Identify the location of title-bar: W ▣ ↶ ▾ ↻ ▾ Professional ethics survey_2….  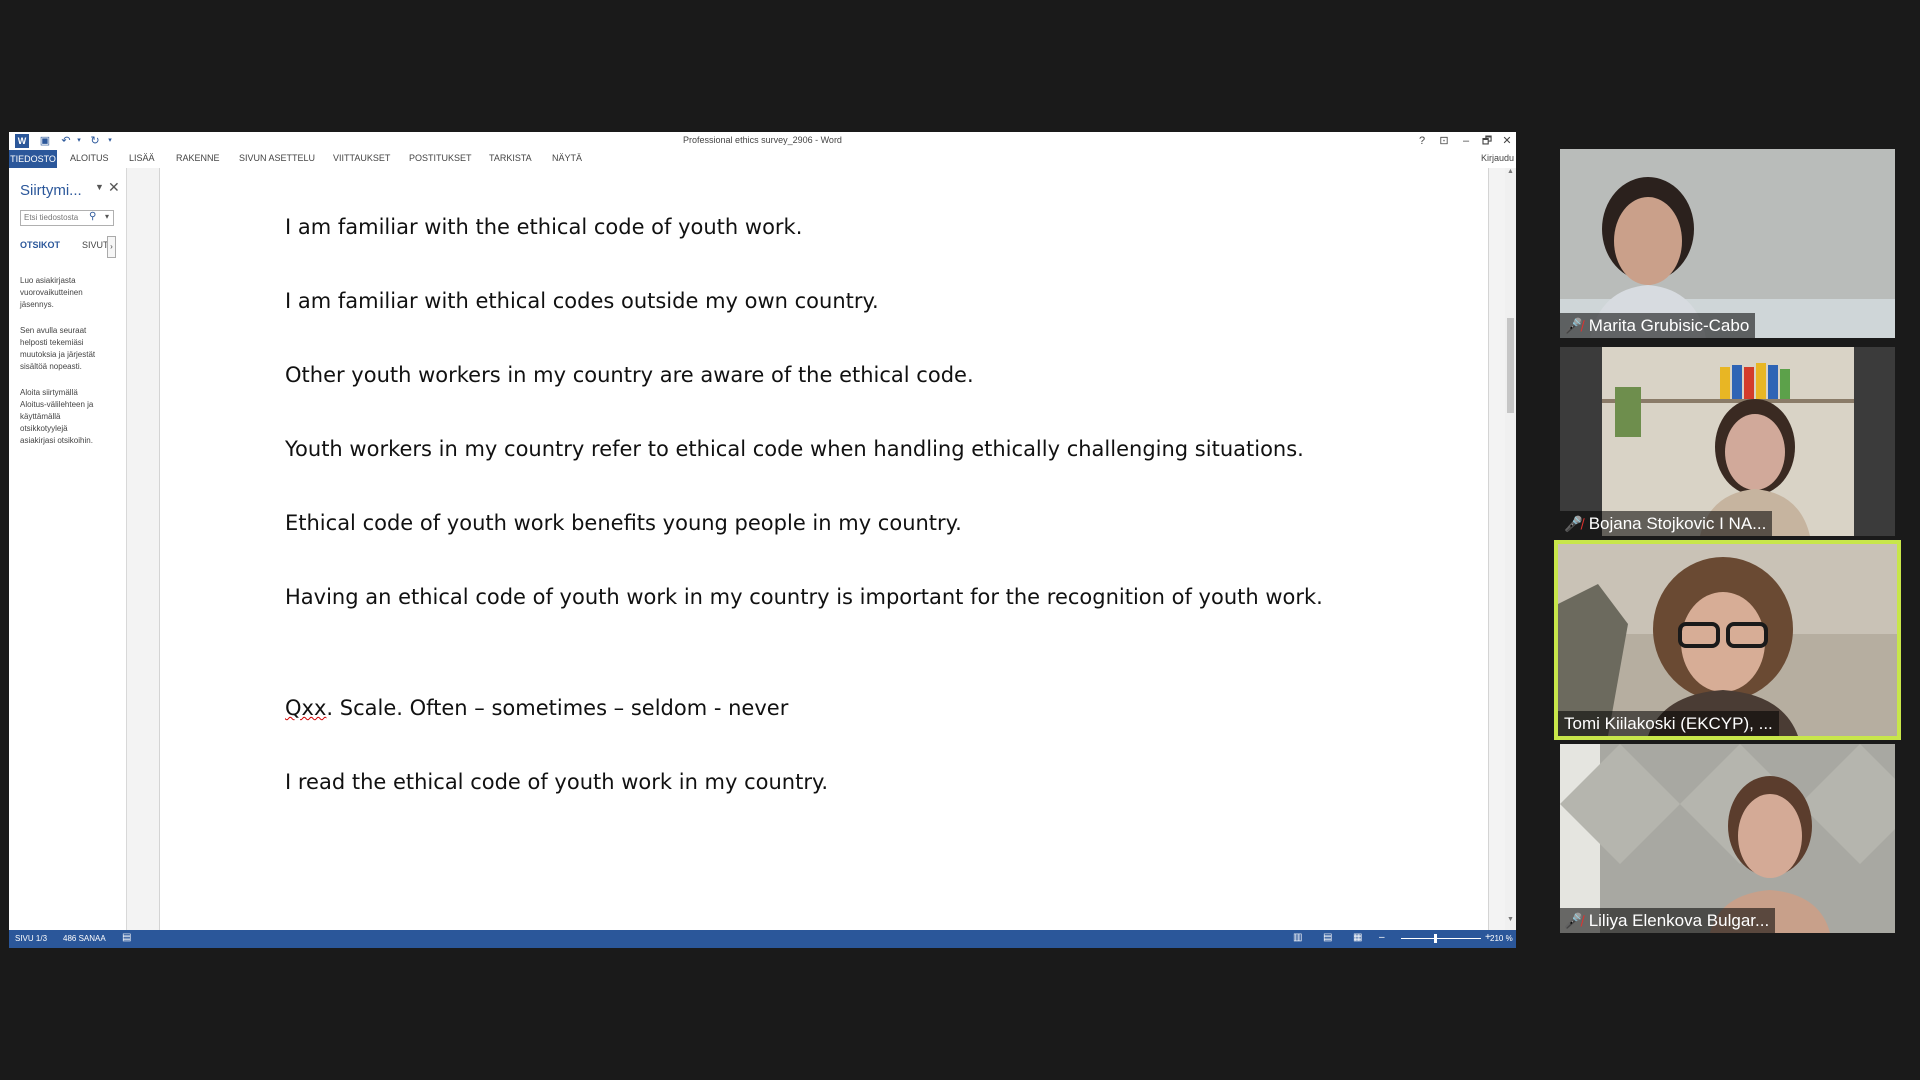
(762, 141).